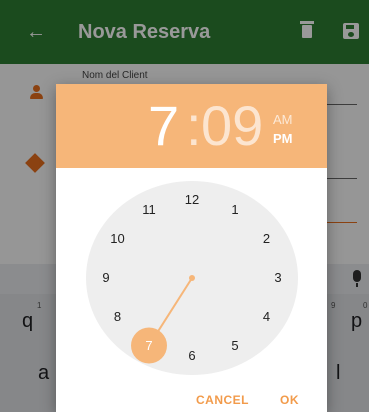 The image size is (369, 412). What do you see at coordinates (235, 346) in the screenshot?
I see `clock-hour-5: 5` at bounding box center [235, 346].